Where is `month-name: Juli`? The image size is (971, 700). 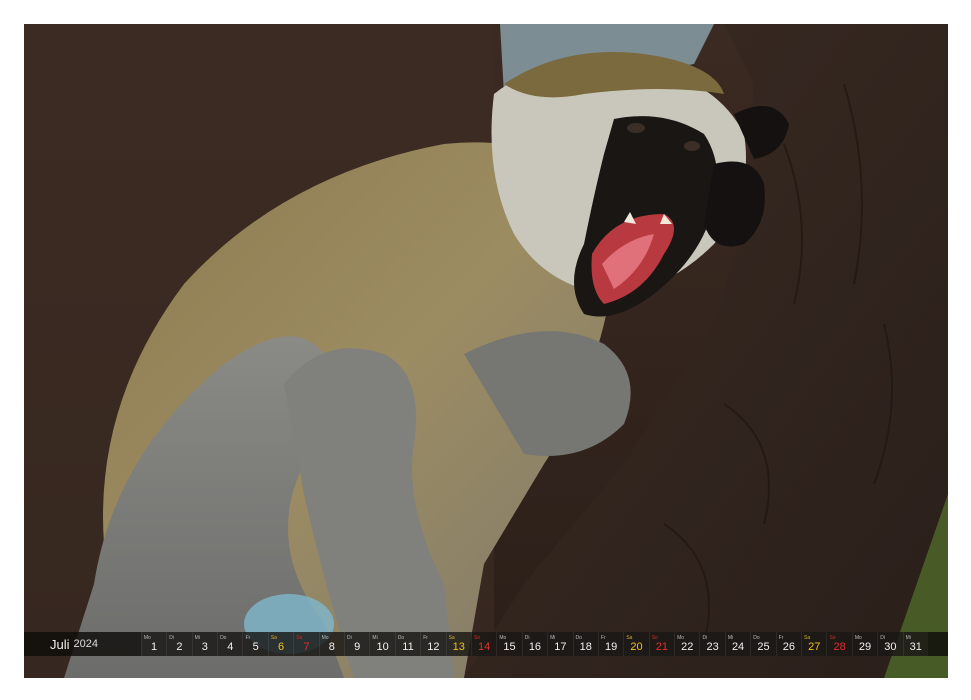
month-name: Juli is located at coordinates (60, 644).